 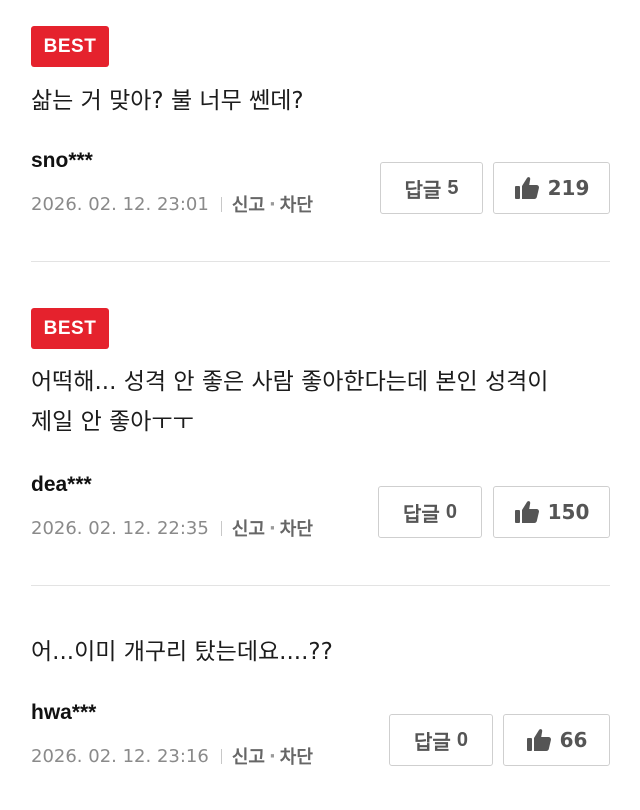 What do you see at coordinates (453, 187) in the screenshot?
I see `reply-count: 5` at bounding box center [453, 187].